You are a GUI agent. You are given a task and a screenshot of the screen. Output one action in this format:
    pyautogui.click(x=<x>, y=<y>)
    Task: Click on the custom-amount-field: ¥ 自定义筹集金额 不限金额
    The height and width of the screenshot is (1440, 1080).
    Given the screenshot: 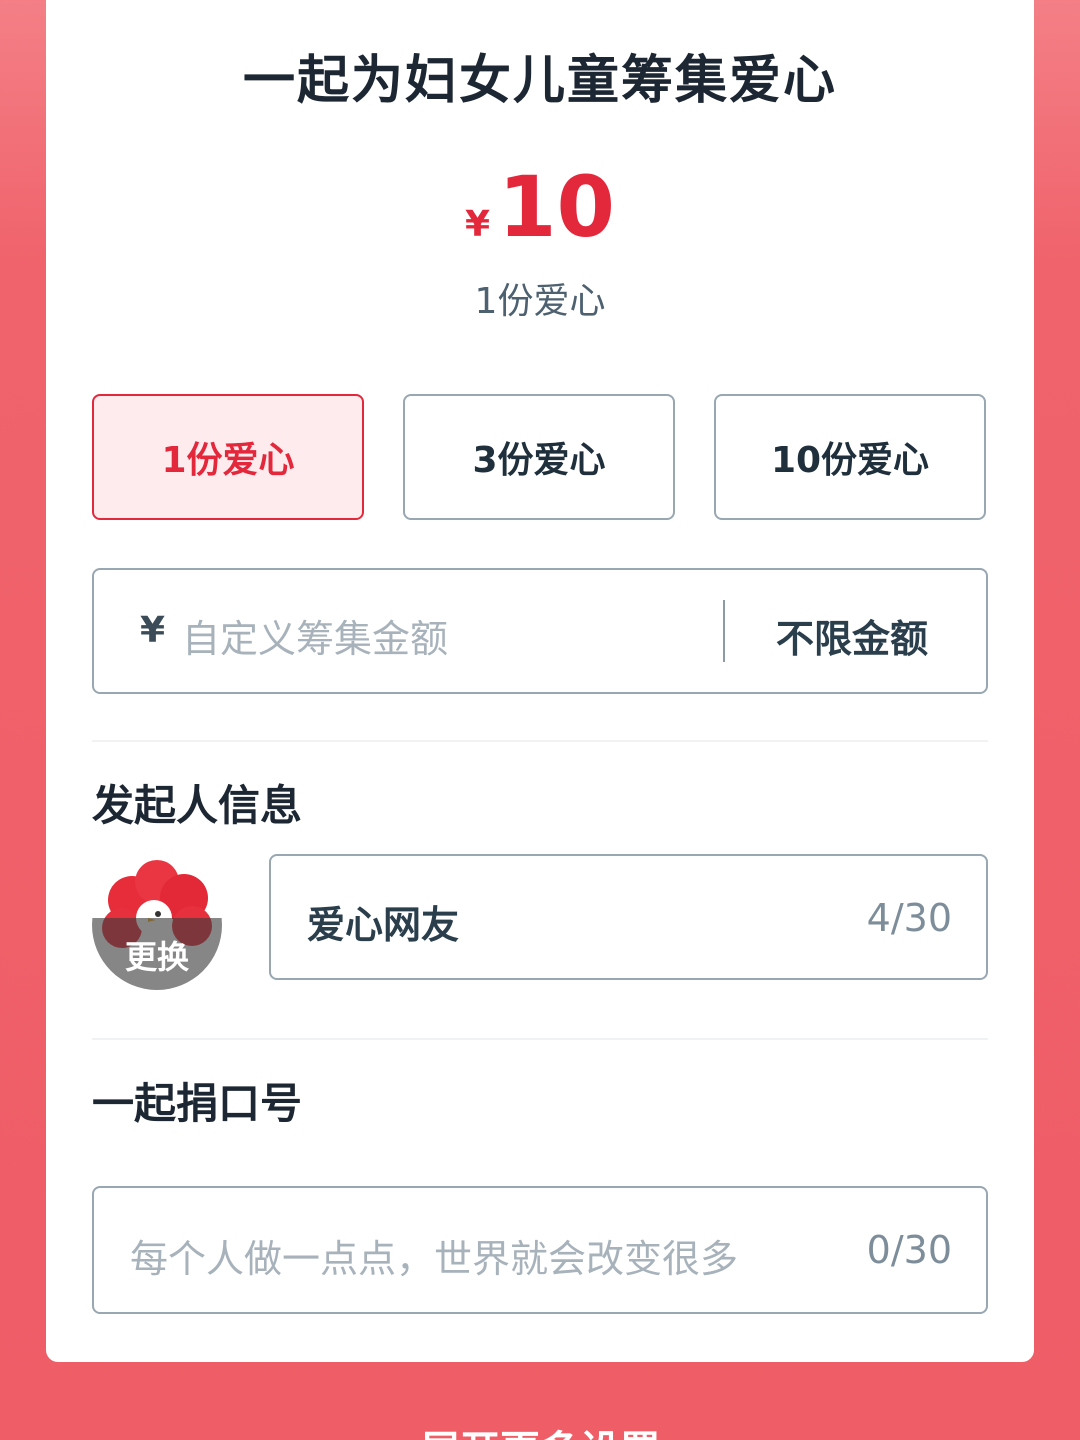 What is the action you would take?
    pyautogui.click(x=540, y=631)
    